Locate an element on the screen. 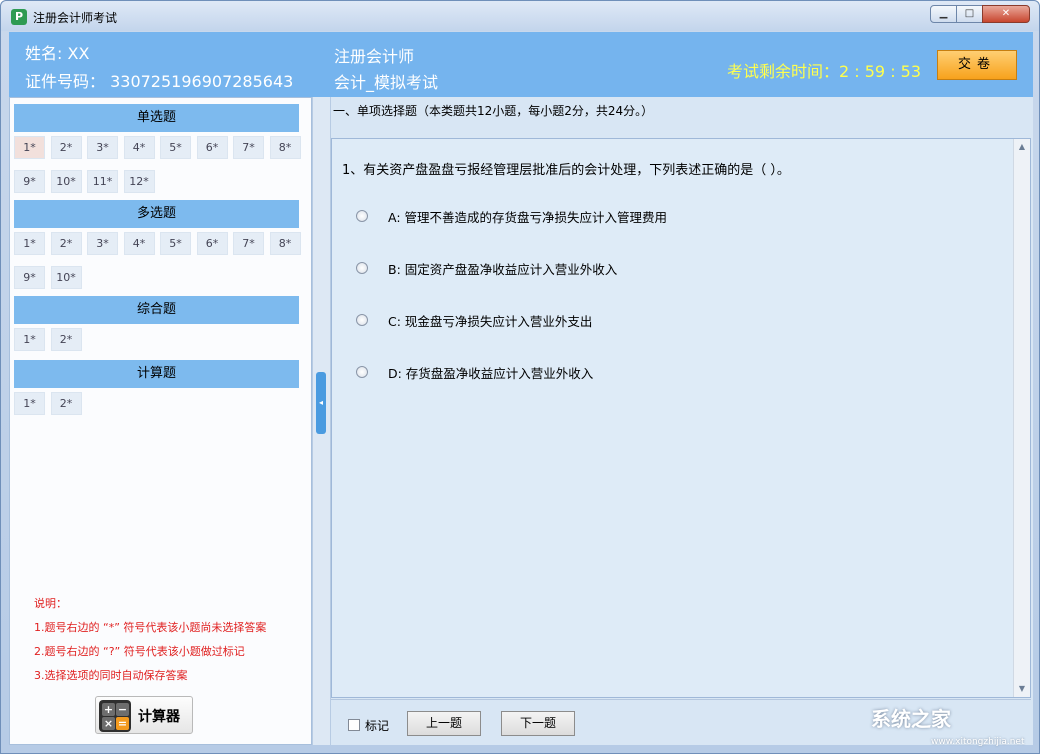 The width and height of the screenshot is (1040, 754). scroll-down-icon: ▼ is located at coordinates (1022, 689).